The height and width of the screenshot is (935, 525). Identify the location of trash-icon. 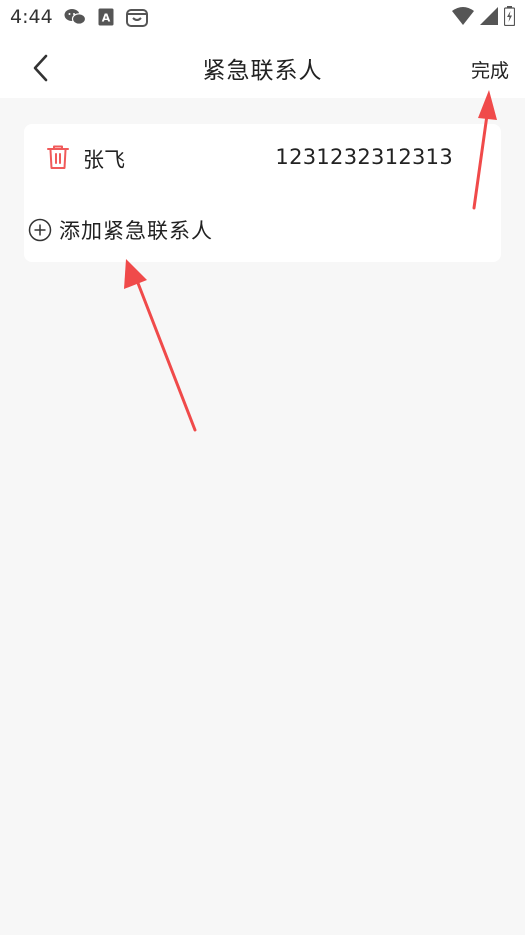
(58, 157).